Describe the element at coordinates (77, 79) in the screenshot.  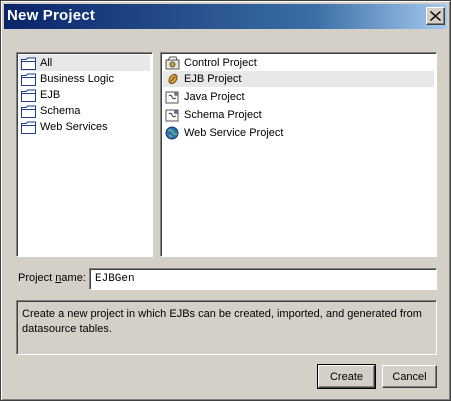
I see `category-label: Business Logic` at that location.